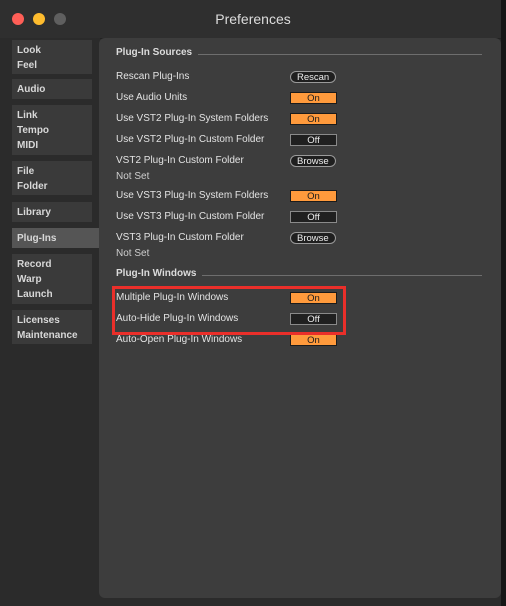 This screenshot has height=606, width=506. I want to click on sidebar-item-look-feel: Look Feel, so click(52, 57).